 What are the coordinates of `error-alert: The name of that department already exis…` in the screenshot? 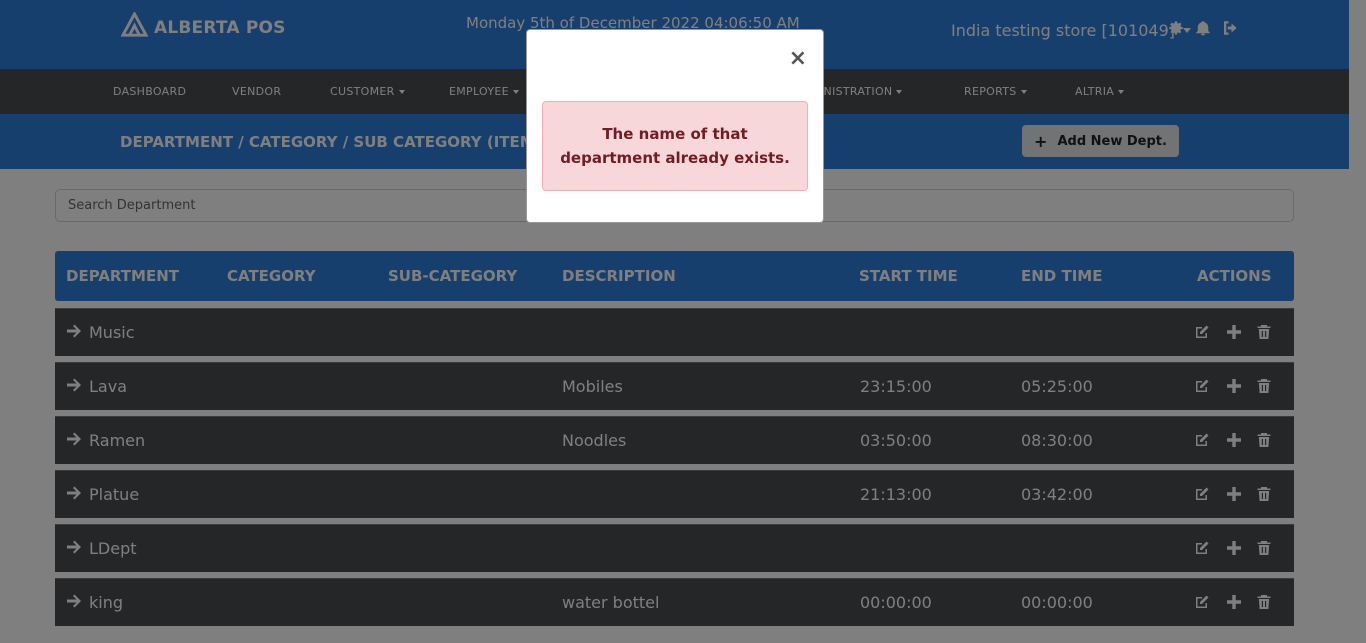 It's located at (675, 146).